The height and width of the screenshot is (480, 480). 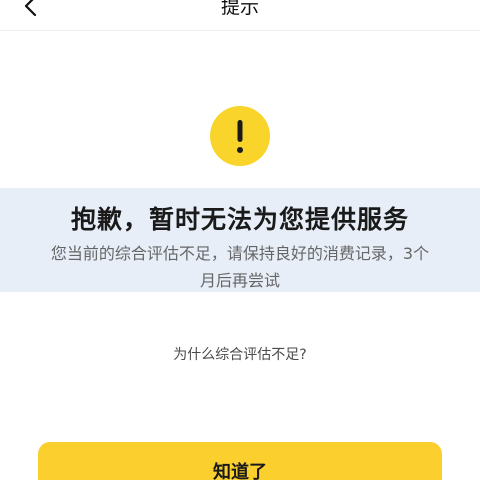 What do you see at coordinates (240, 354) in the screenshot?
I see `why-assessment-link: 为什么综合评估不足?` at bounding box center [240, 354].